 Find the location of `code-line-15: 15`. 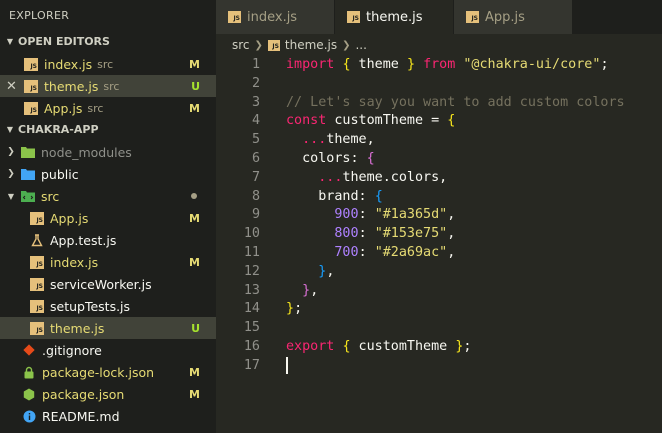

code-line-15: 15 is located at coordinates (439, 328).